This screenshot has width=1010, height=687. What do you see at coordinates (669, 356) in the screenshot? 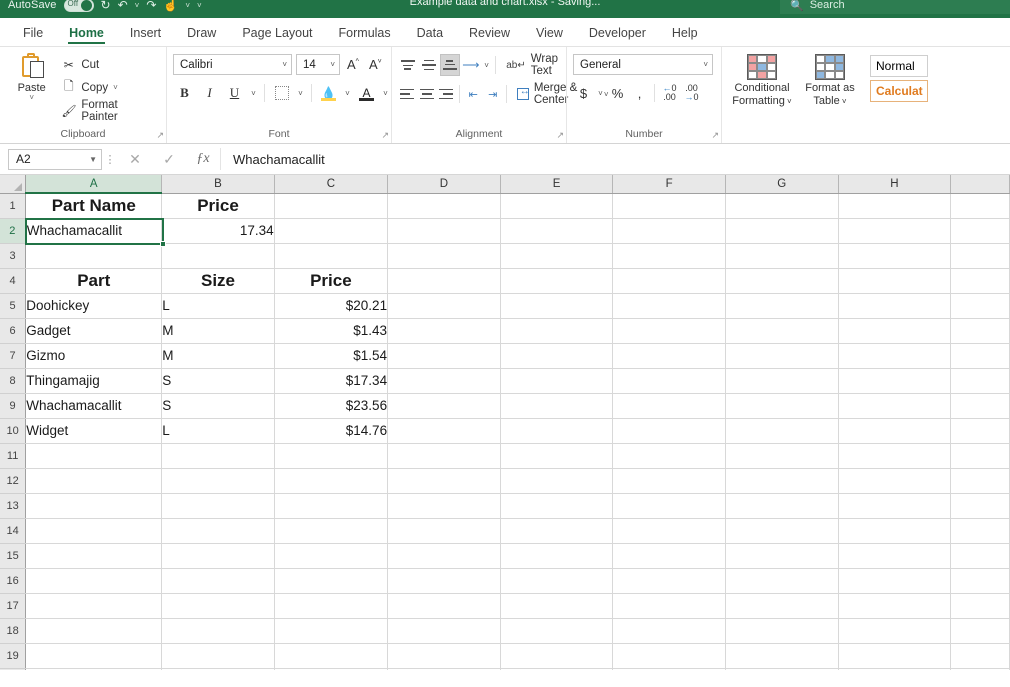
I see `cell-f7` at bounding box center [669, 356].